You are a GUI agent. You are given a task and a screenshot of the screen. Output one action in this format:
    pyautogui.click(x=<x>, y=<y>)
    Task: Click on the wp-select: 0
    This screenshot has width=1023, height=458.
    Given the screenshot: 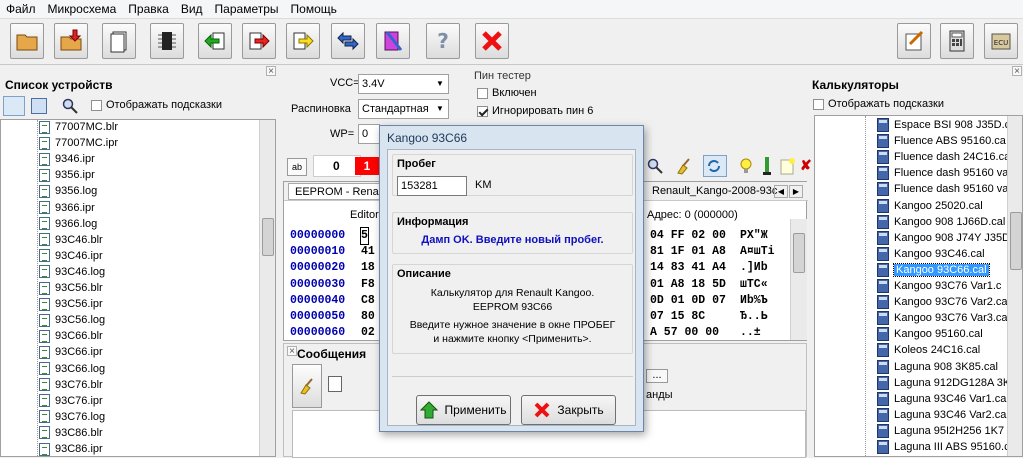 What is the action you would take?
    pyautogui.click(x=369, y=134)
    